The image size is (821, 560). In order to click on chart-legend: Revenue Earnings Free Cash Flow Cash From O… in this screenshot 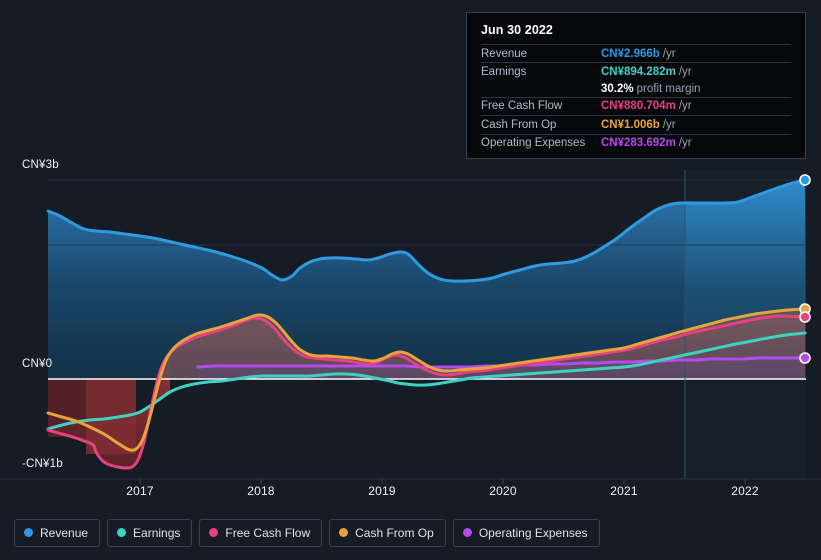, I will do `click(410, 532)`.